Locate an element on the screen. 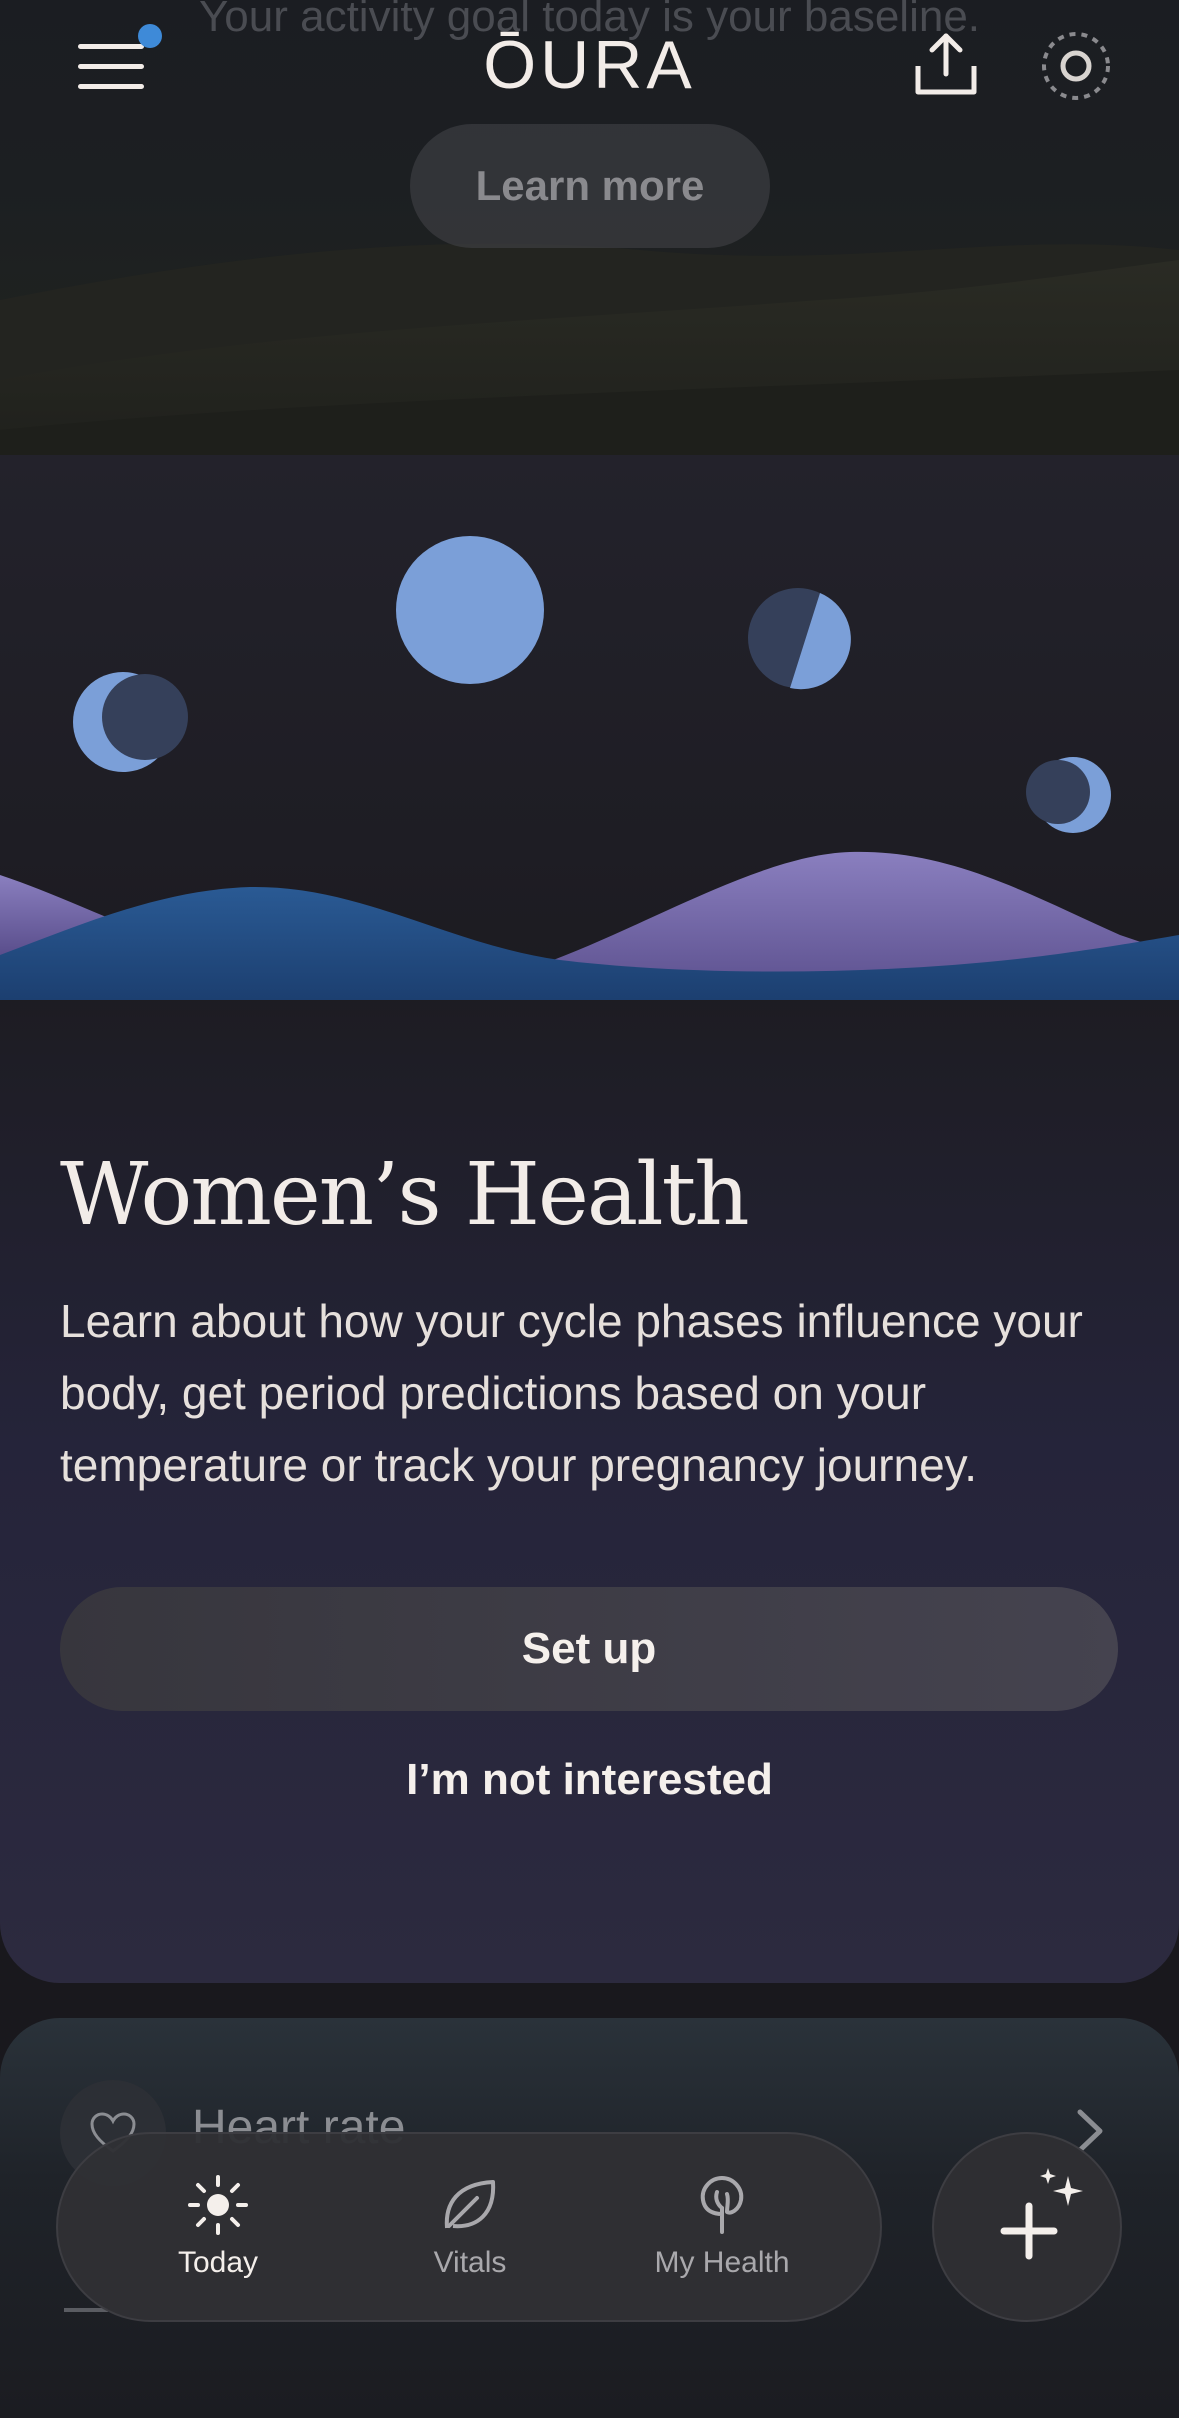  oura-logo: ŌURA is located at coordinates (589, 65).